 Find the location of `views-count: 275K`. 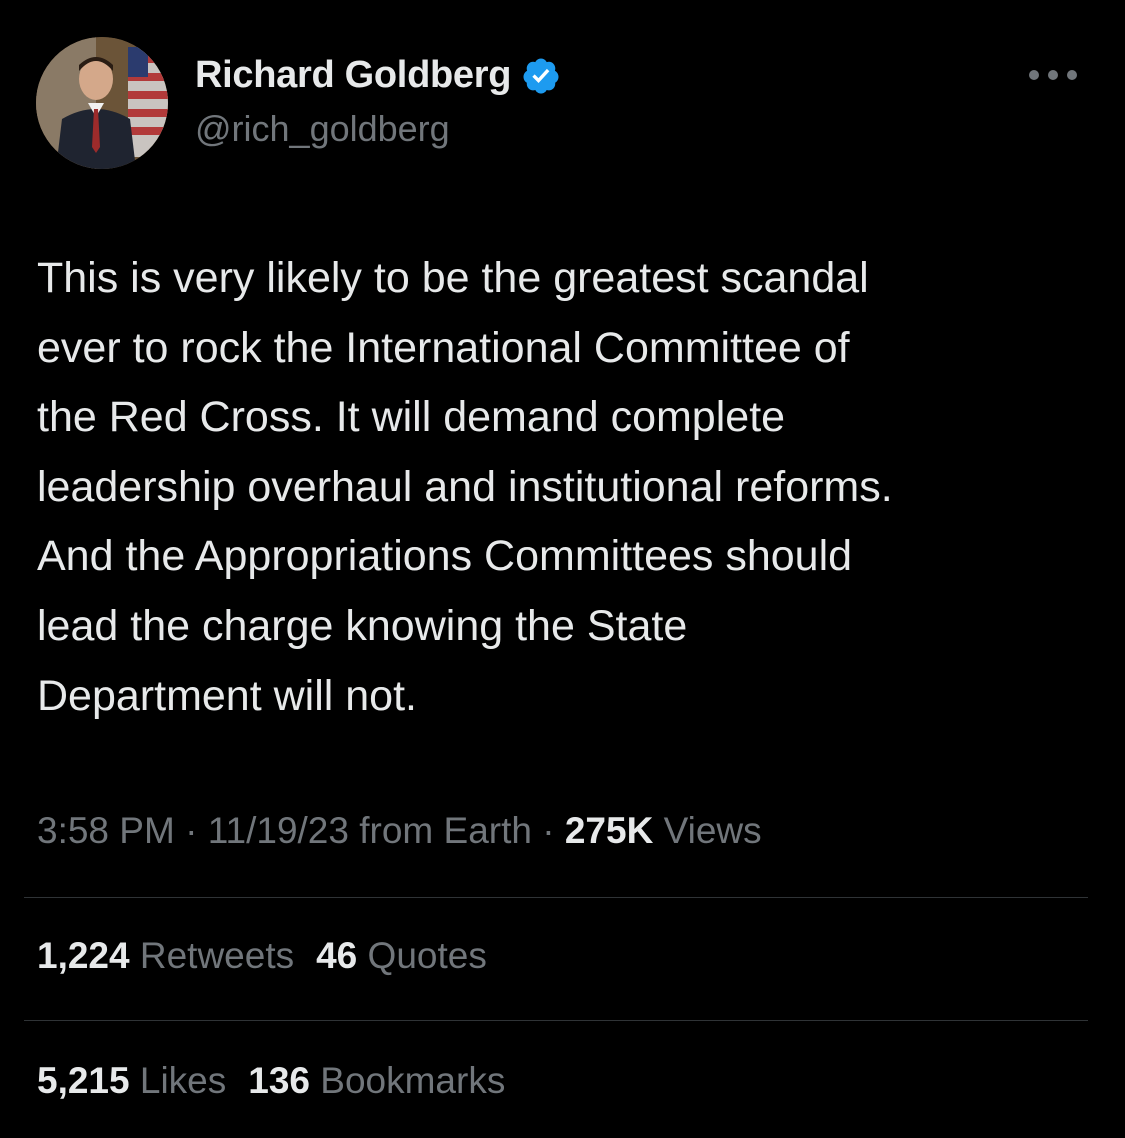

views-count: 275K is located at coordinates (609, 830).